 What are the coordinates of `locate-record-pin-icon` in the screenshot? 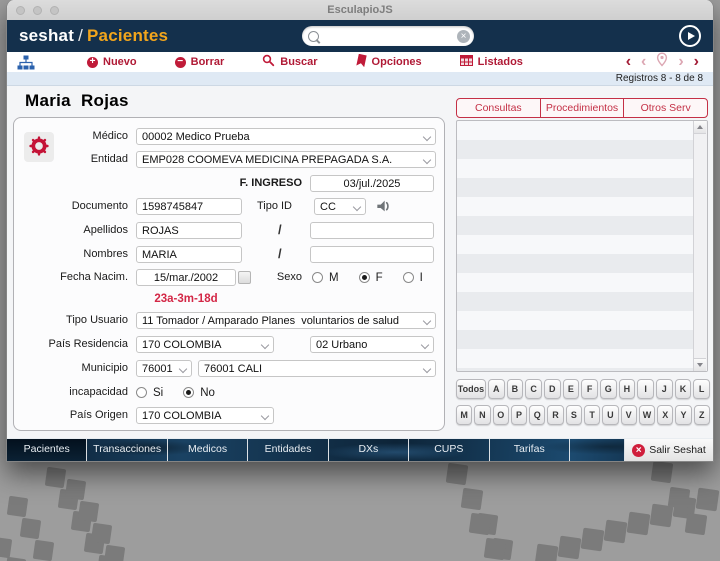 It's located at (662, 62).